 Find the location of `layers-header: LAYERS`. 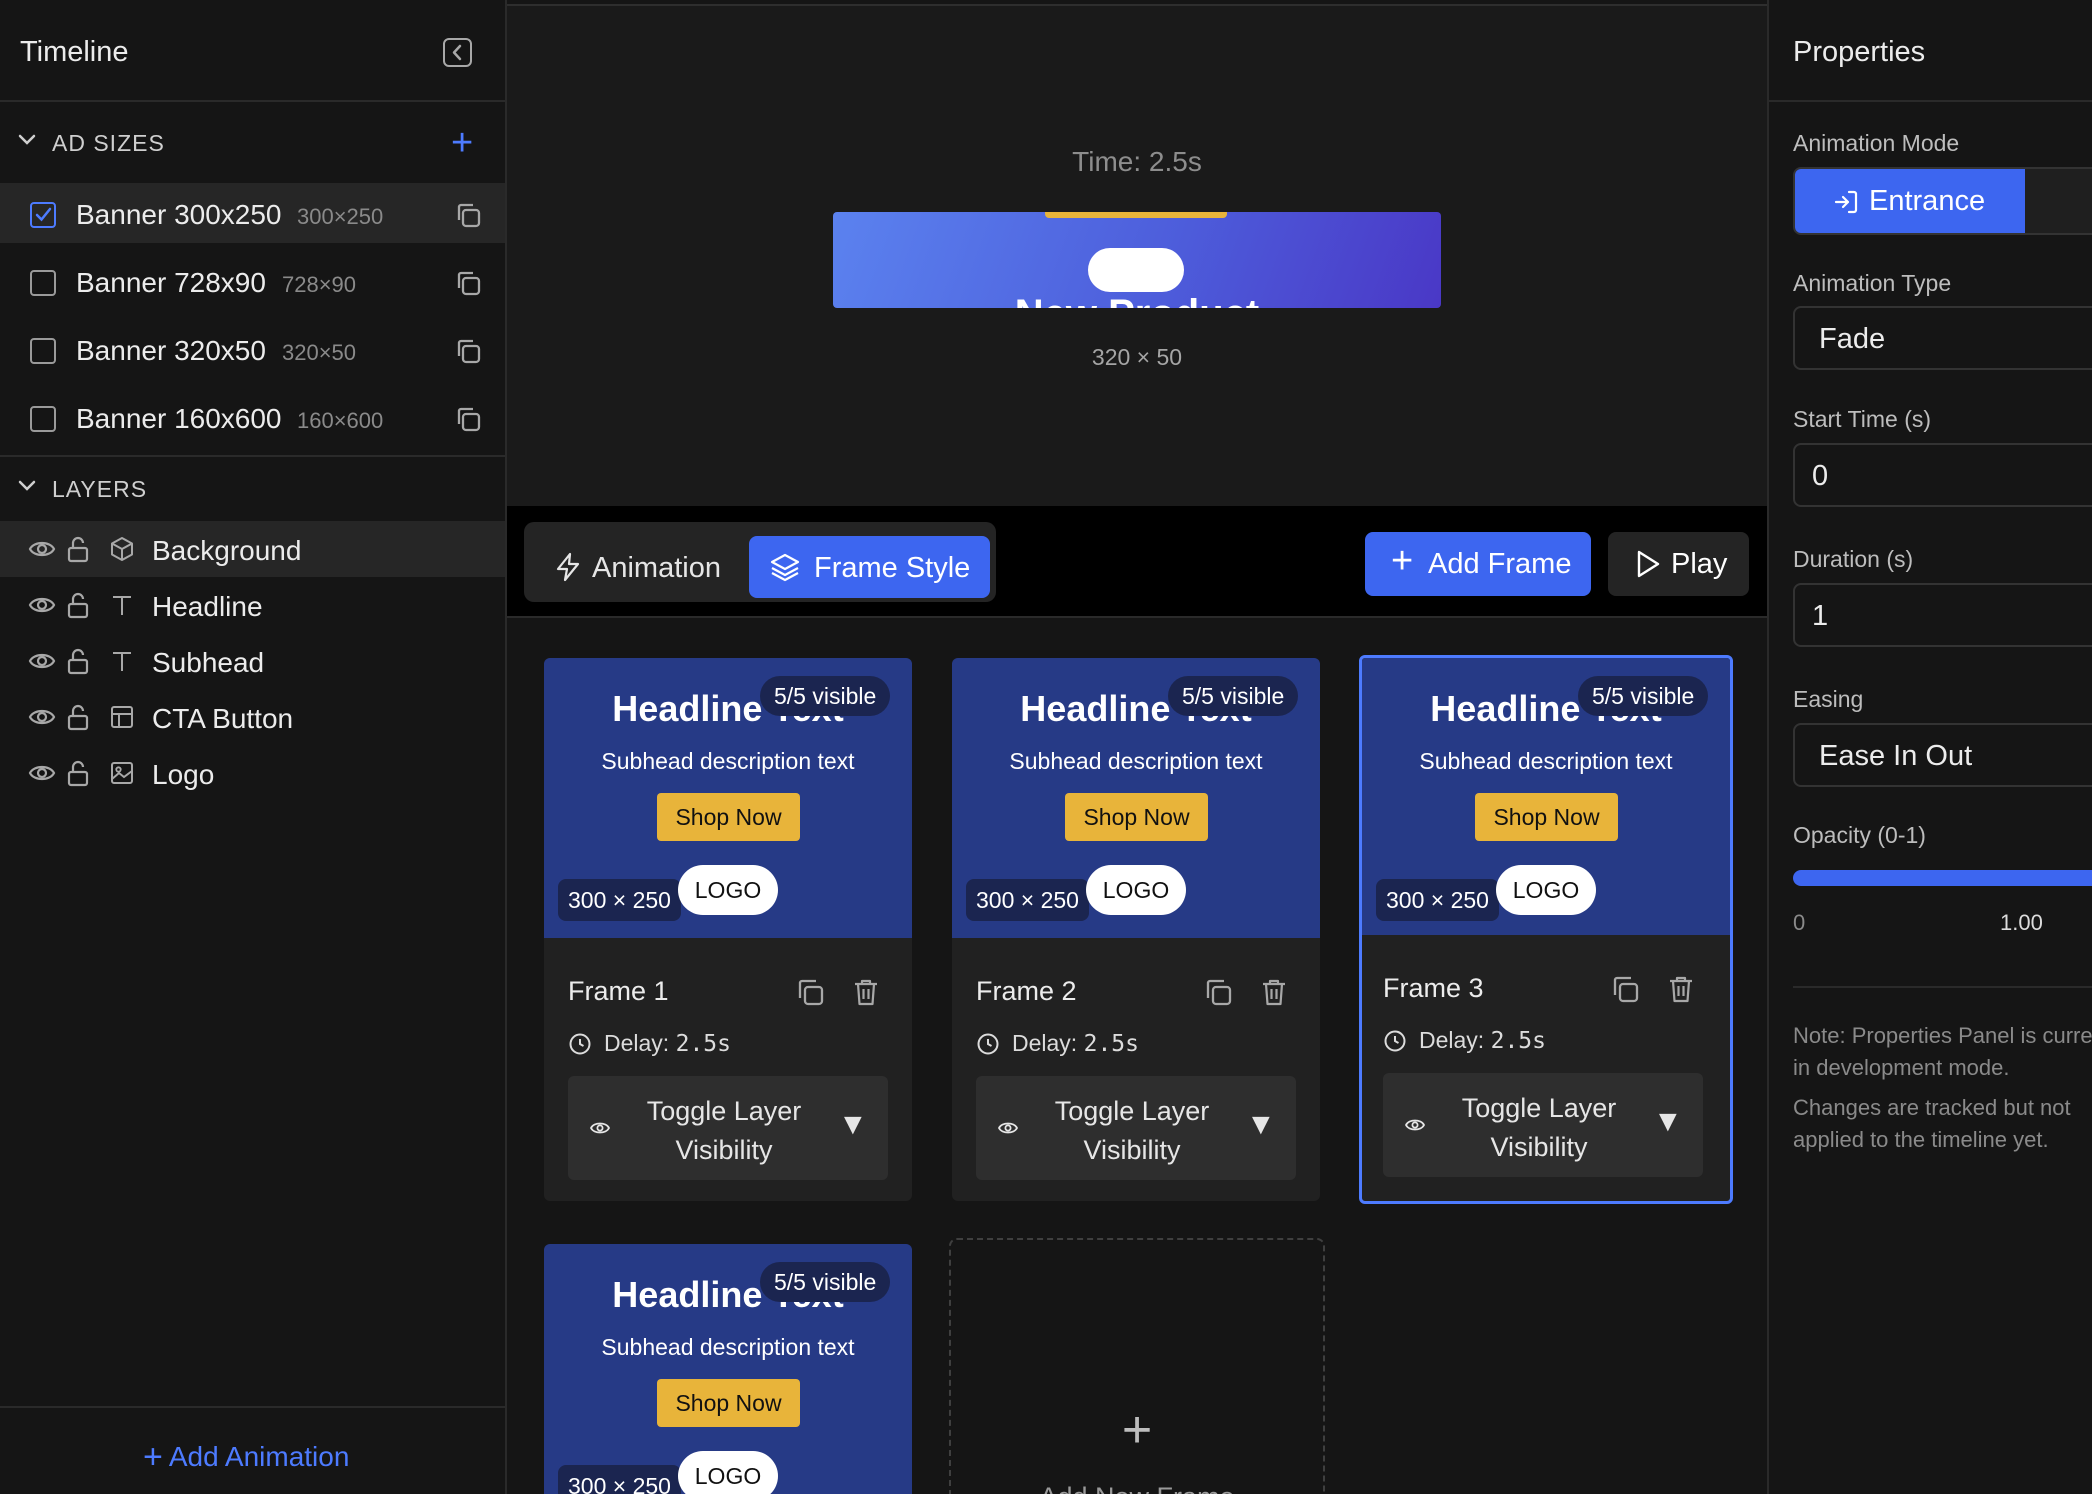

layers-header: LAYERS is located at coordinates (252, 488).